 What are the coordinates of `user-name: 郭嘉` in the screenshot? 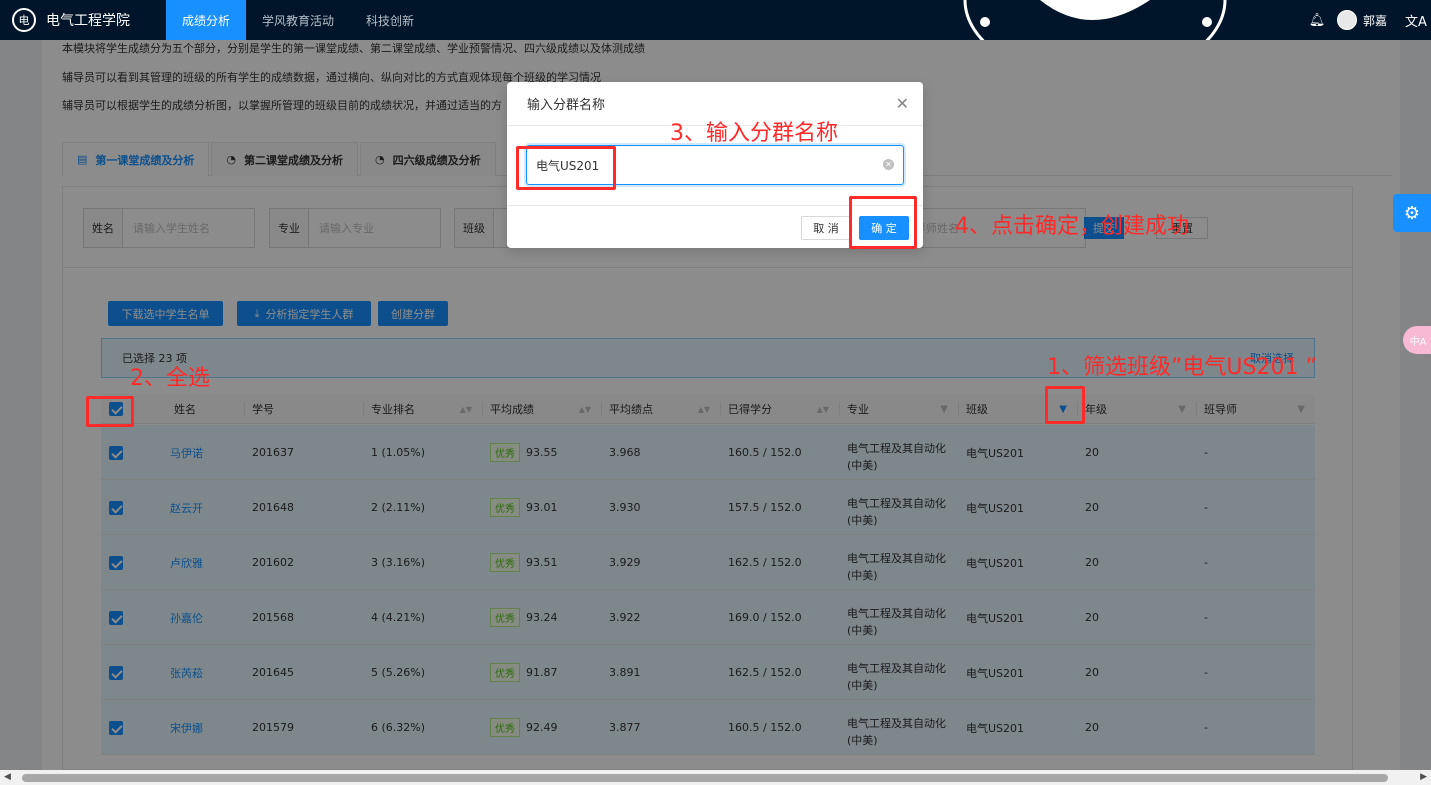 It's located at (1374, 20).